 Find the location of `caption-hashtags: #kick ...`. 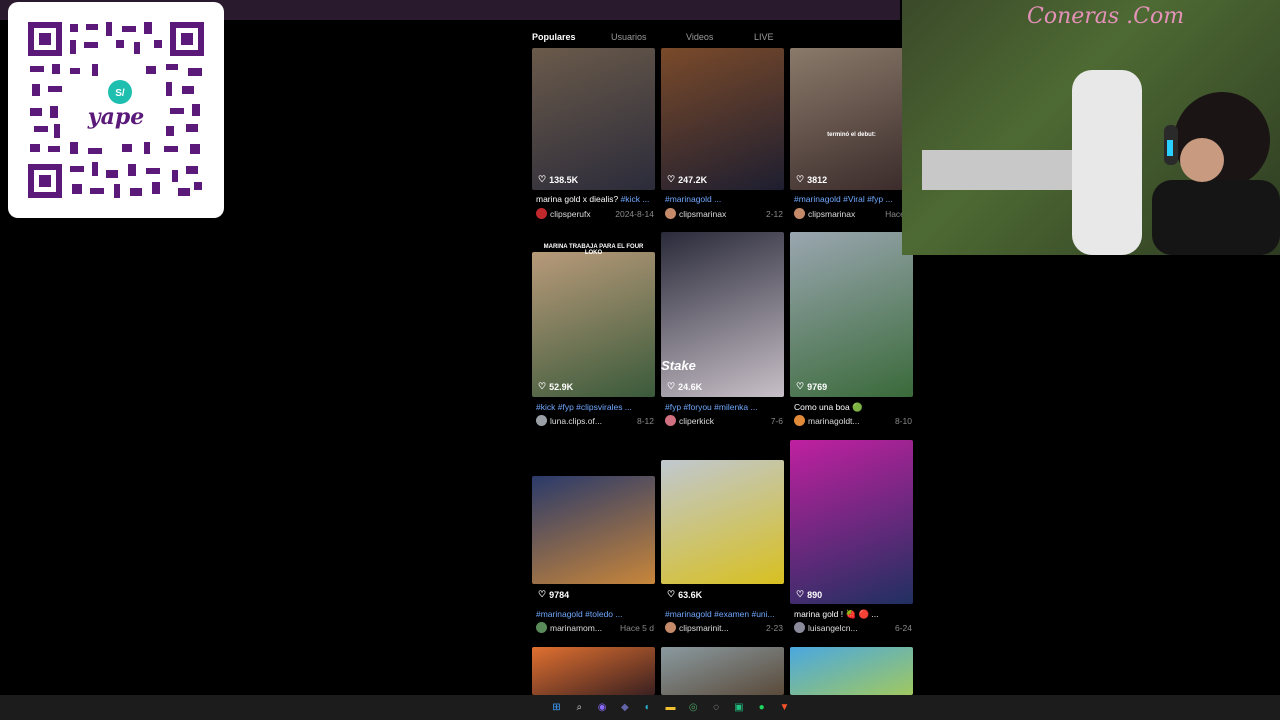

caption-hashtags: #kick ... is located at coordinates (635, 199).